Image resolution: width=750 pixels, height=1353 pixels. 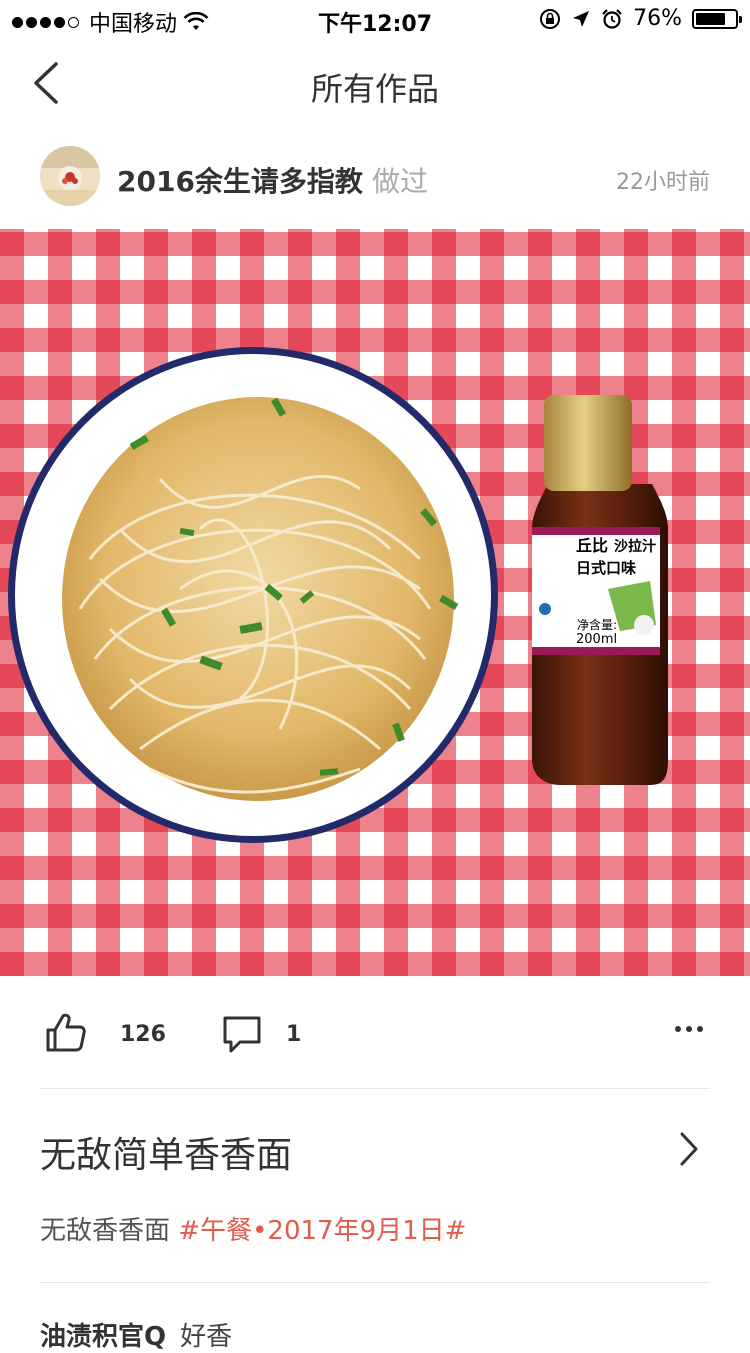 I want to click on thumbs-up-icon, so click(x=66, y=1033).